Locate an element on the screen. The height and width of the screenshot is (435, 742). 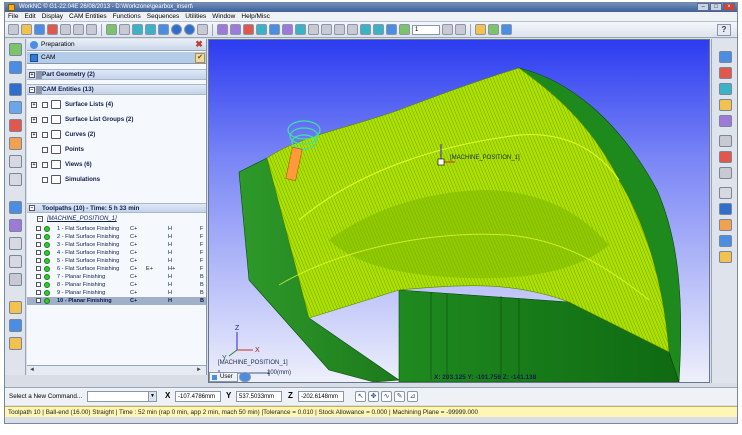
section-icon is located at coordinates (15, 225).